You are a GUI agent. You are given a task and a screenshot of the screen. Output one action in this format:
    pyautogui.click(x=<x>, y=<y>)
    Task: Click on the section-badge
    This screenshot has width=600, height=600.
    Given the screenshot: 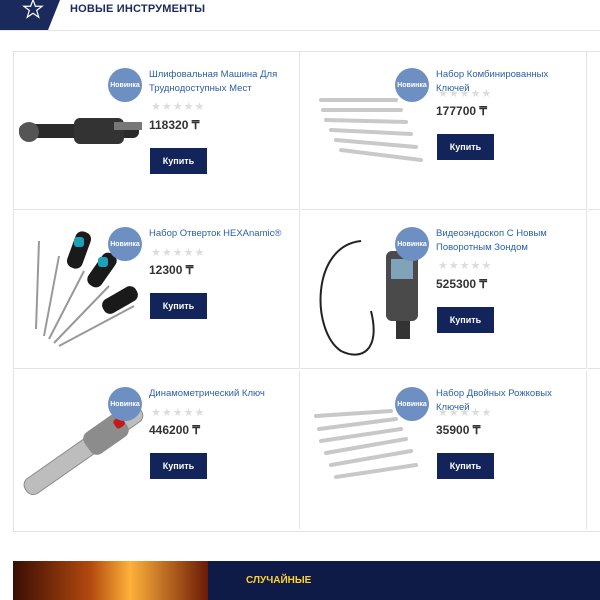 What is the action you would take?
    pyautogui.click(x=30, y=15)
    